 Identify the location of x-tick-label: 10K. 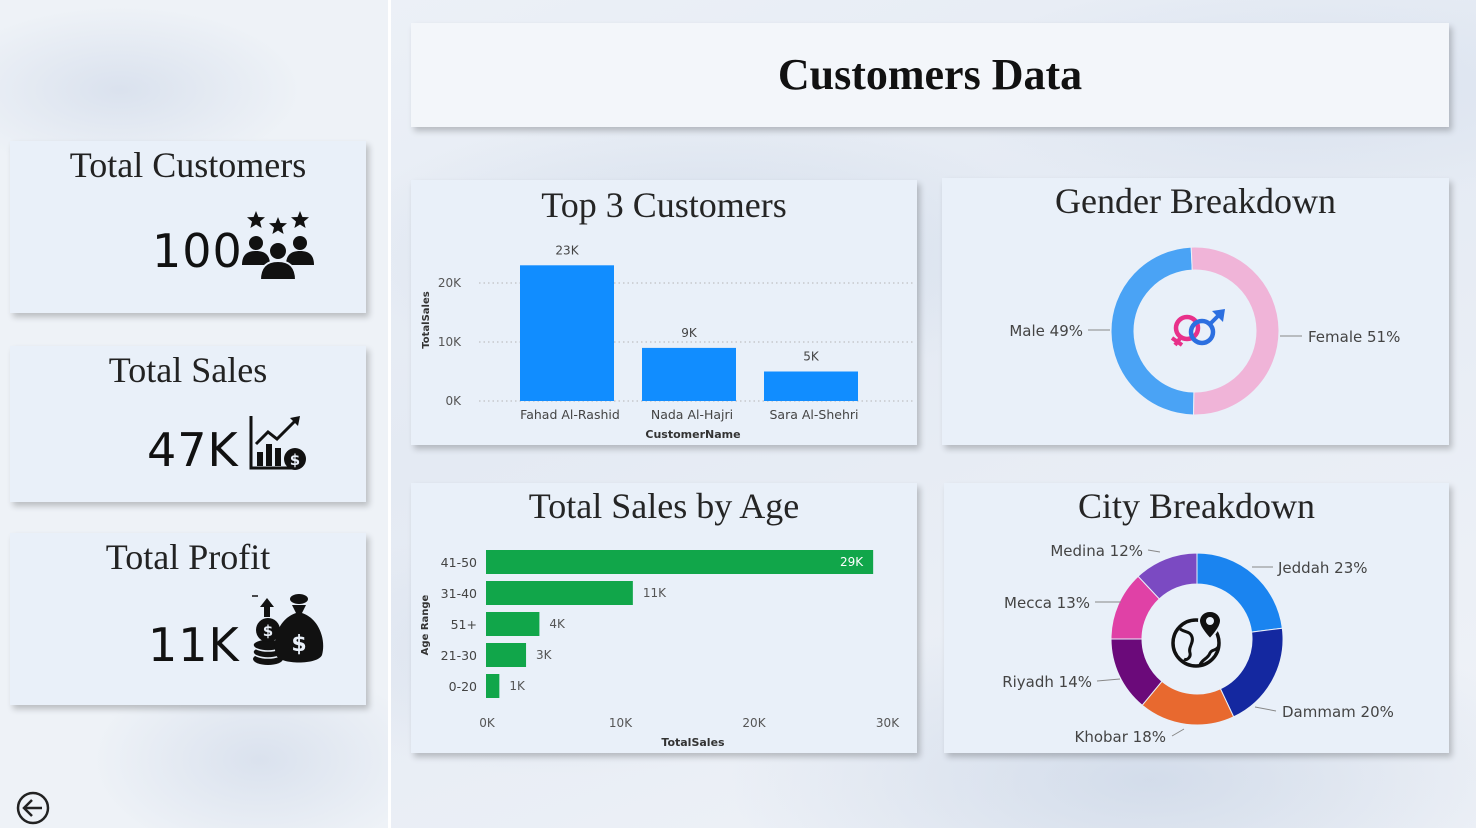
(621, 723).